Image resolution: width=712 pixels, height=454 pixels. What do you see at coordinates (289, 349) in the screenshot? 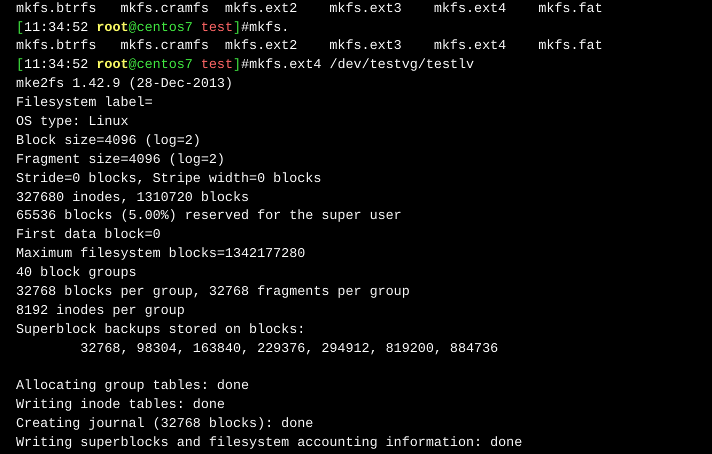
I see `terminal-line: 32768, 98304, 163840, 229376, 294912, 819200, 884736` at bounding box center [289, 349].